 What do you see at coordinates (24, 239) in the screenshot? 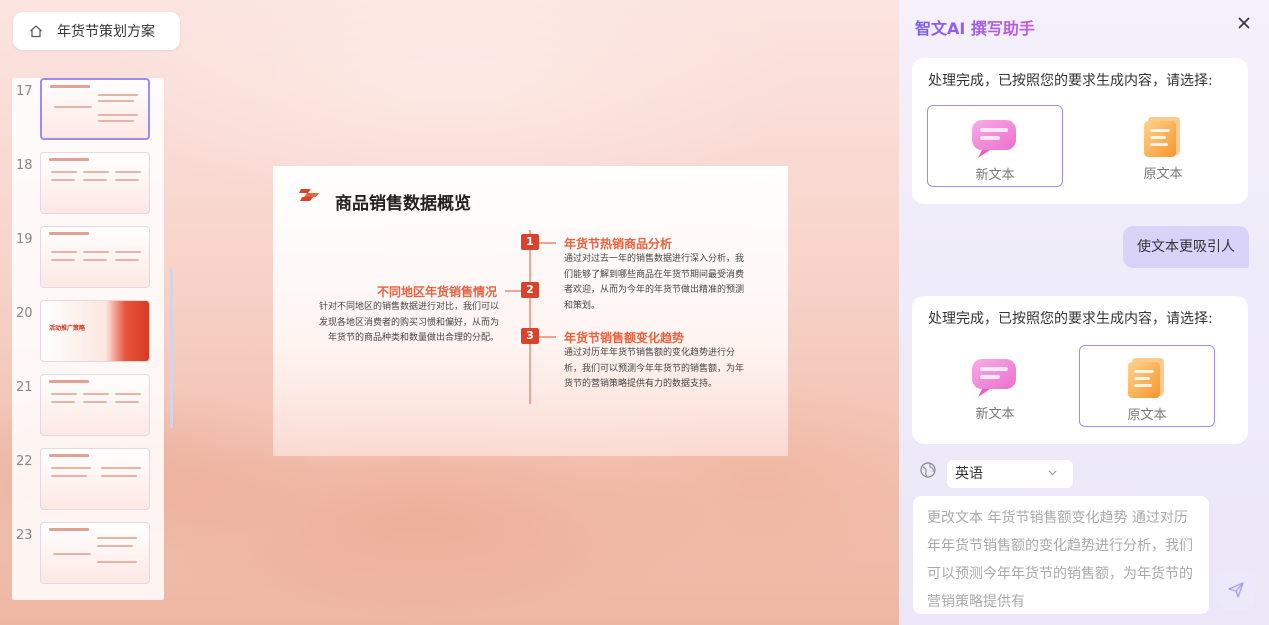
I see `thumbnail-number: 19` at bounding box center [24, 239].